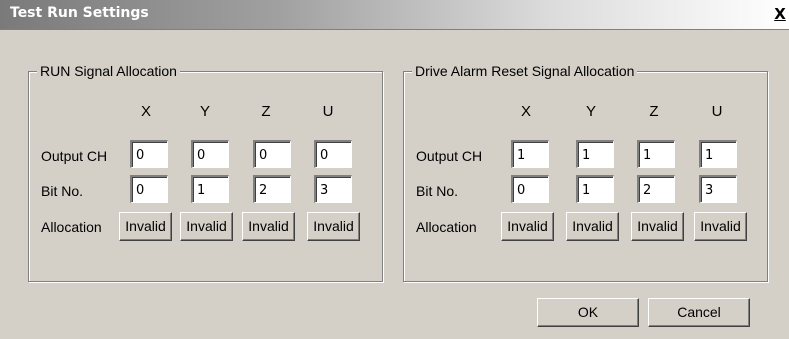 The width and height of the screenshot is (789, 339). I want to click on run-bit-no-label: Bit No., so click(62, 191).